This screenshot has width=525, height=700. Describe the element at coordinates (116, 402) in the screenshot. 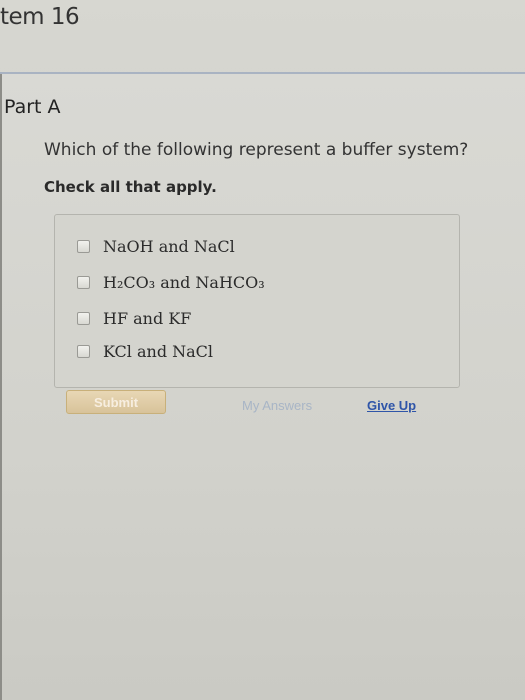

I see `submit-button: Submit` at that location.